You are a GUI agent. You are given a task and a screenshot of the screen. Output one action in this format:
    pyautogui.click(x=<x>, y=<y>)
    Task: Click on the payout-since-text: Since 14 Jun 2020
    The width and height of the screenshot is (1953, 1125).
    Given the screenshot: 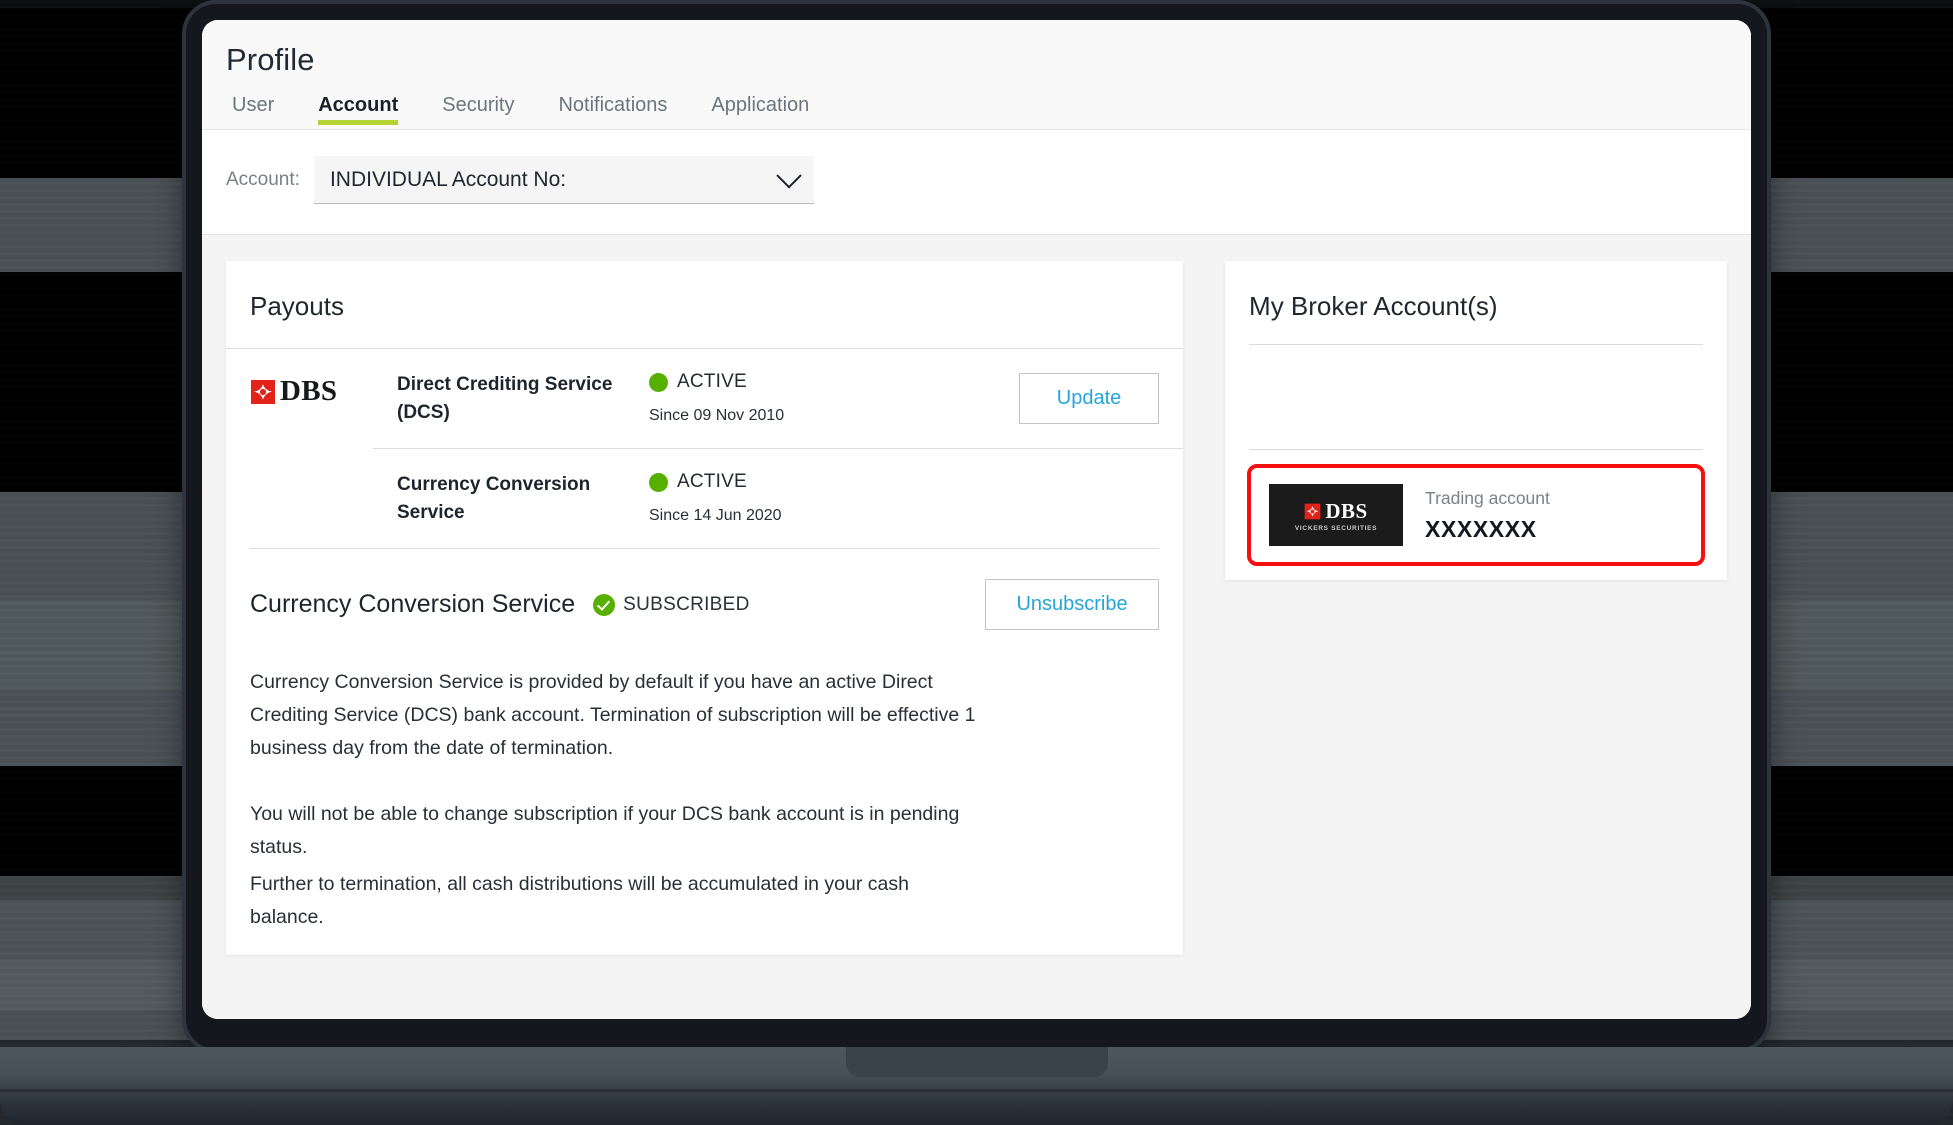 What is the action you would take?
    pyautogui.click(x=715, y=516)
    